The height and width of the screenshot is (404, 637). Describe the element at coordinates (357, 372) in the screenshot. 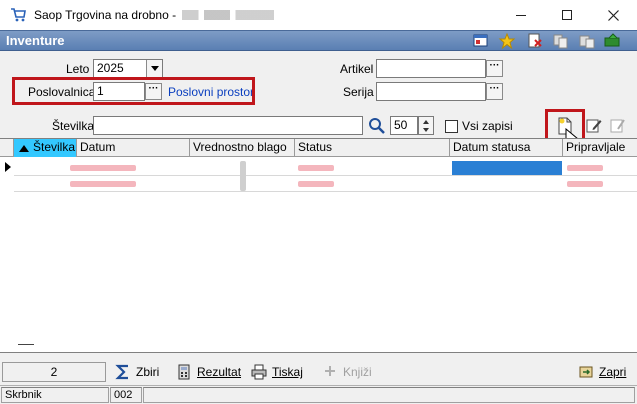

I see `knjizi-label: Knjiži` at that location.